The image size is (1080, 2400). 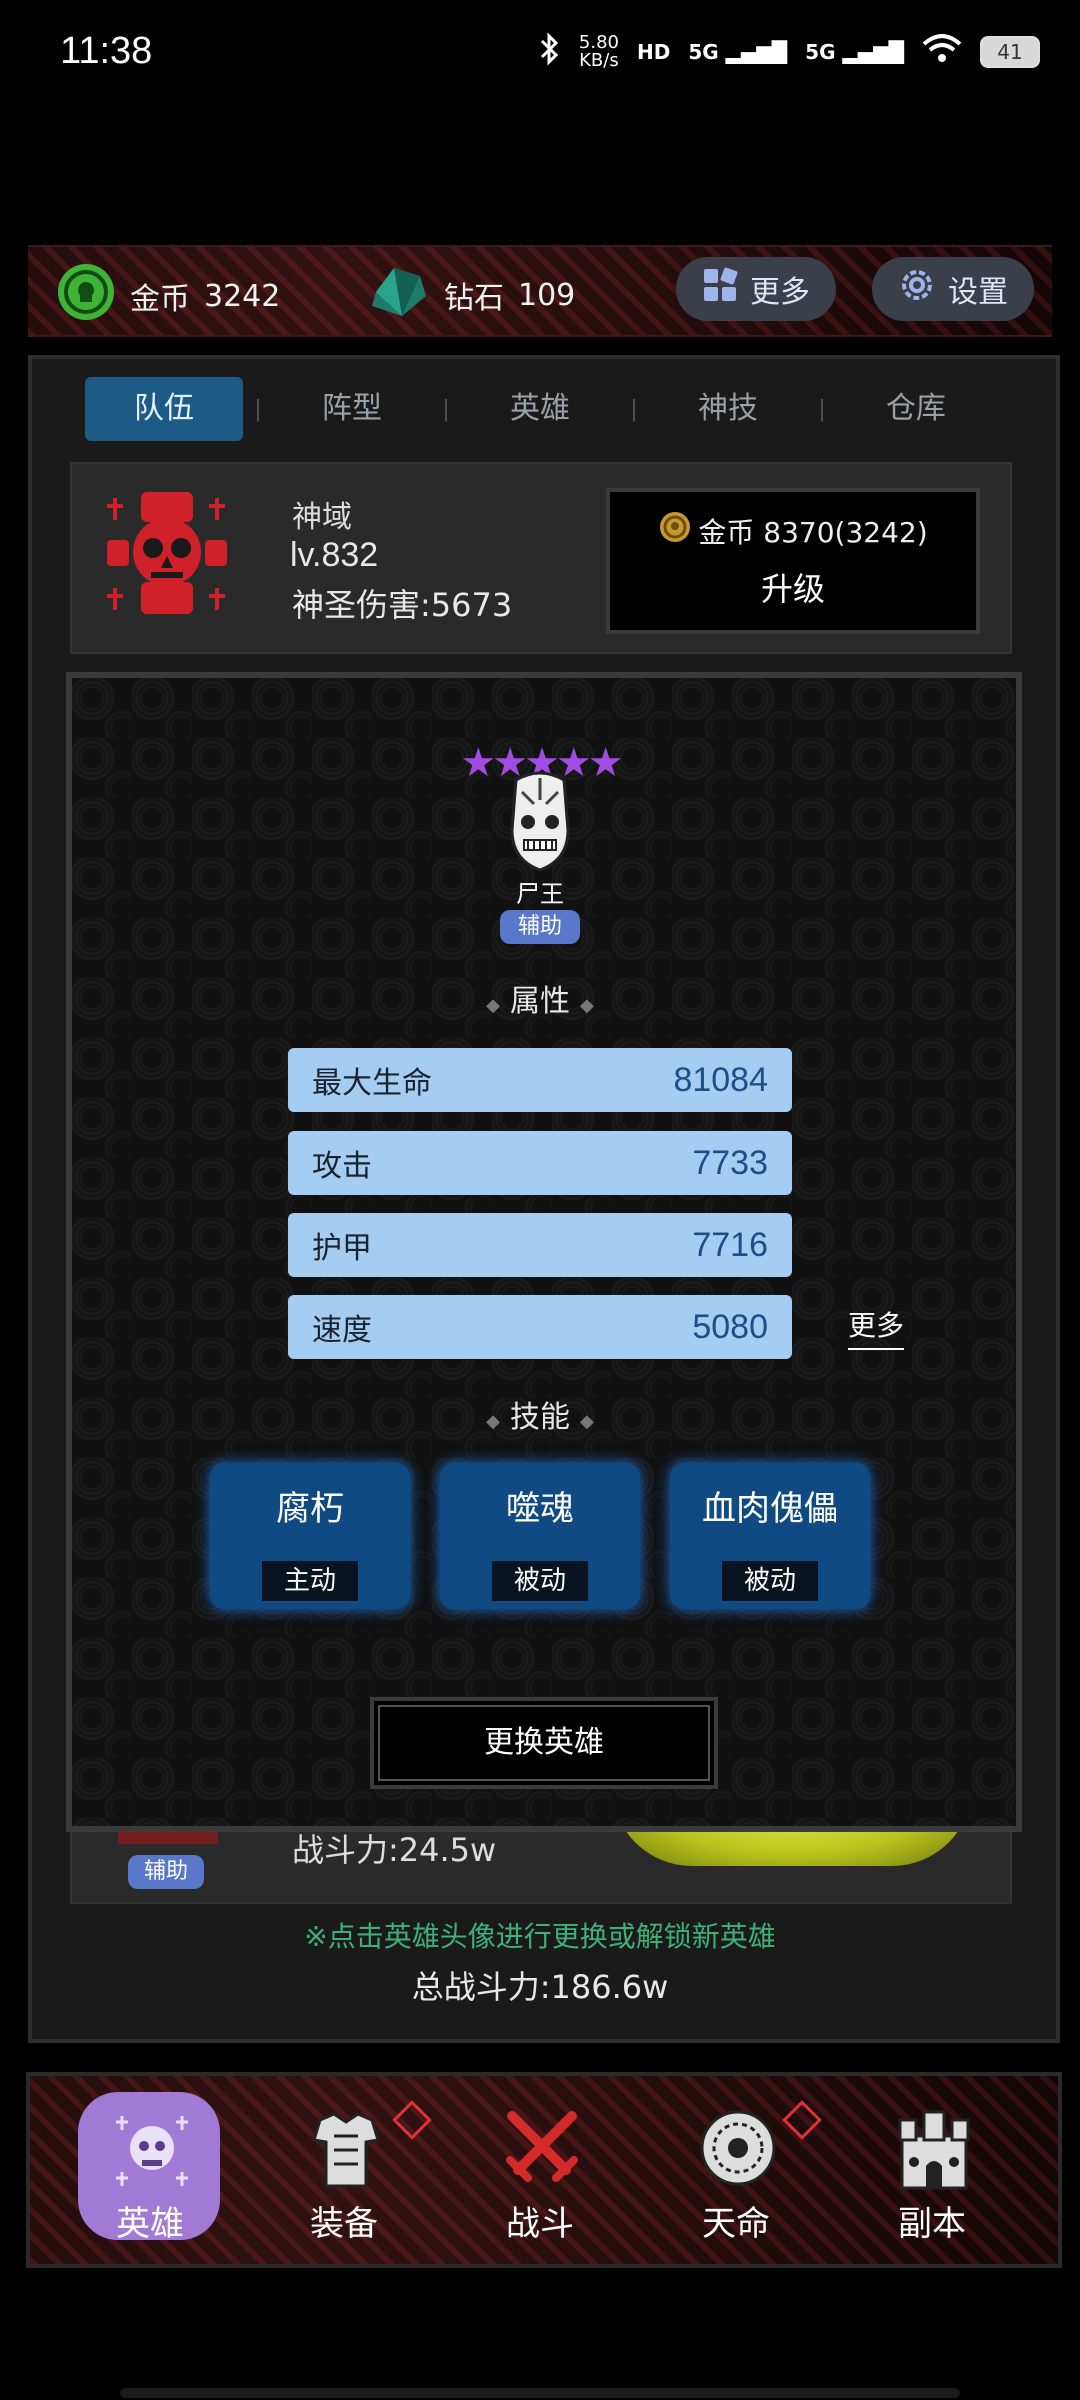 What do you see at coordinates (916, 409) in the screenshot?
I see `tab-warehouse: 仓库` at bounding box center [916, 409].